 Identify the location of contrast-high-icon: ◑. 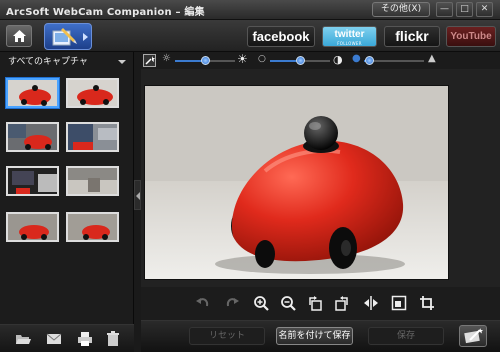
(338, 59).